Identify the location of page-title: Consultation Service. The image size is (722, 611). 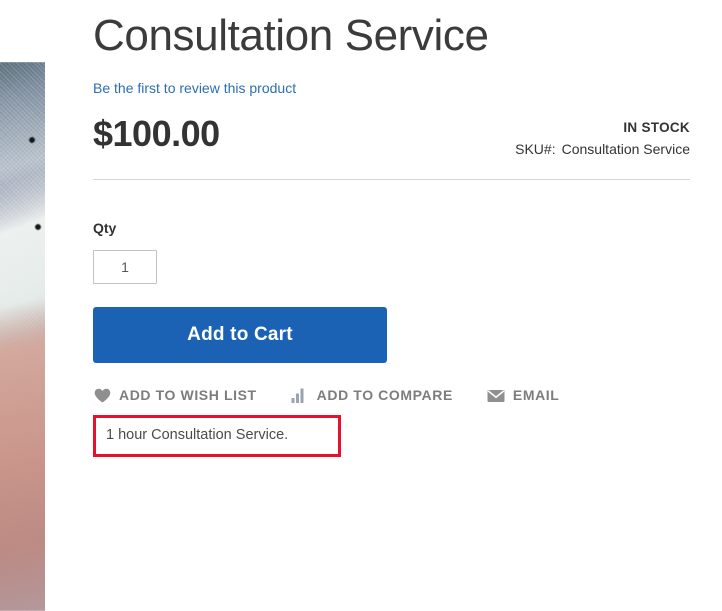
(291, 35).